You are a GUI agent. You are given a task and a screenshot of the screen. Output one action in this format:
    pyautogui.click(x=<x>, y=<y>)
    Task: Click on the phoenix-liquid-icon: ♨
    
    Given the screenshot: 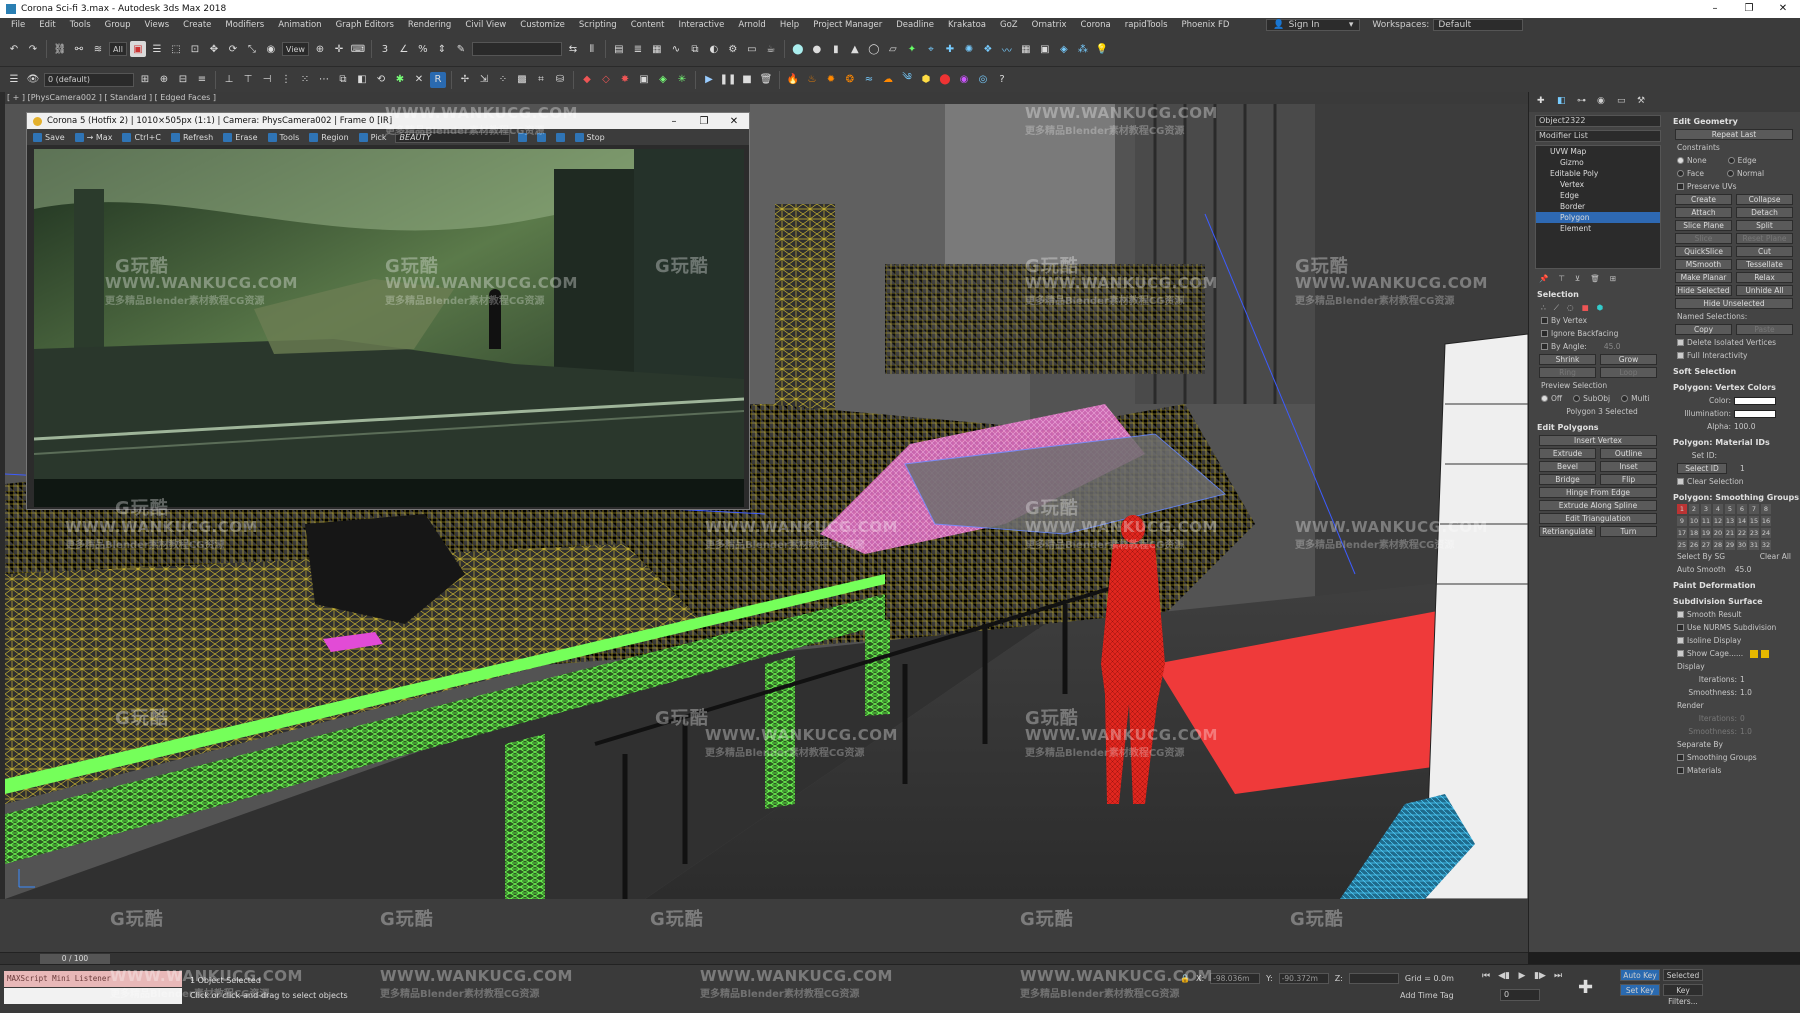 What is the action you would take?
    pyautogui.click(x=812, y=80)
    